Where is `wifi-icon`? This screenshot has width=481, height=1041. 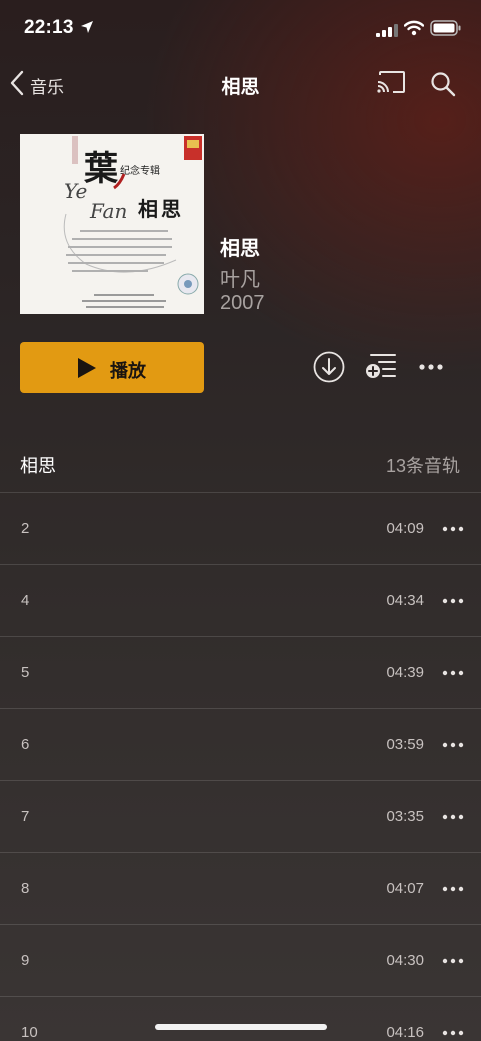 wifi-icon is located at coordinates (414, 30).